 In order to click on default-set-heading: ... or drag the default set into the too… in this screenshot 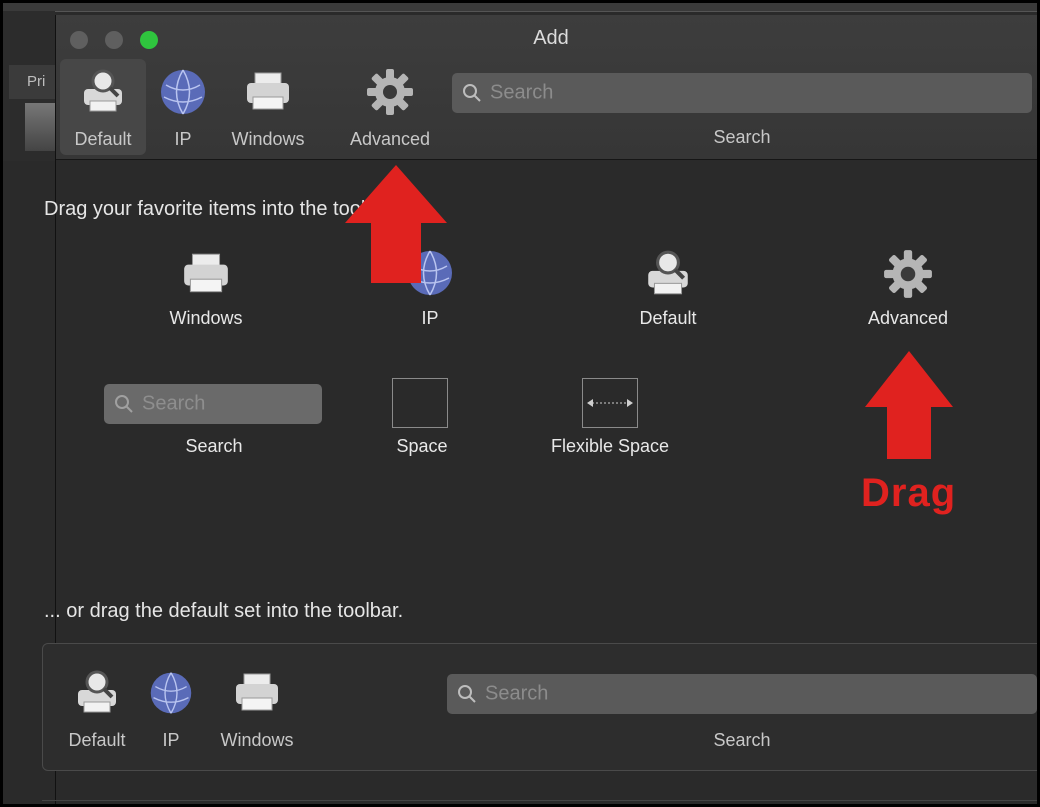, I will do `click(224, 611)`.